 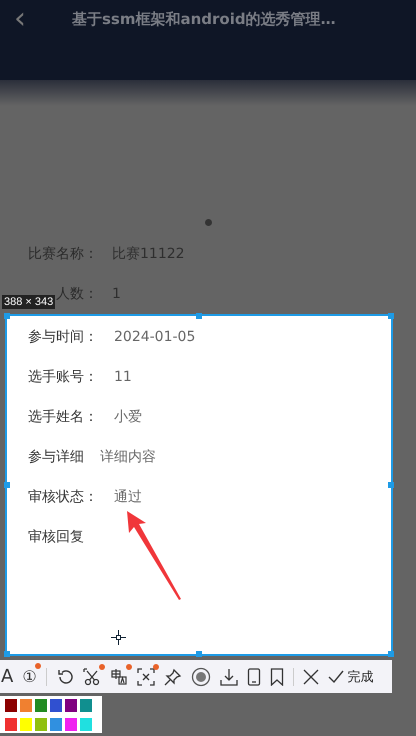 I want to click on field-value: 11, so click(x=123, y=377).